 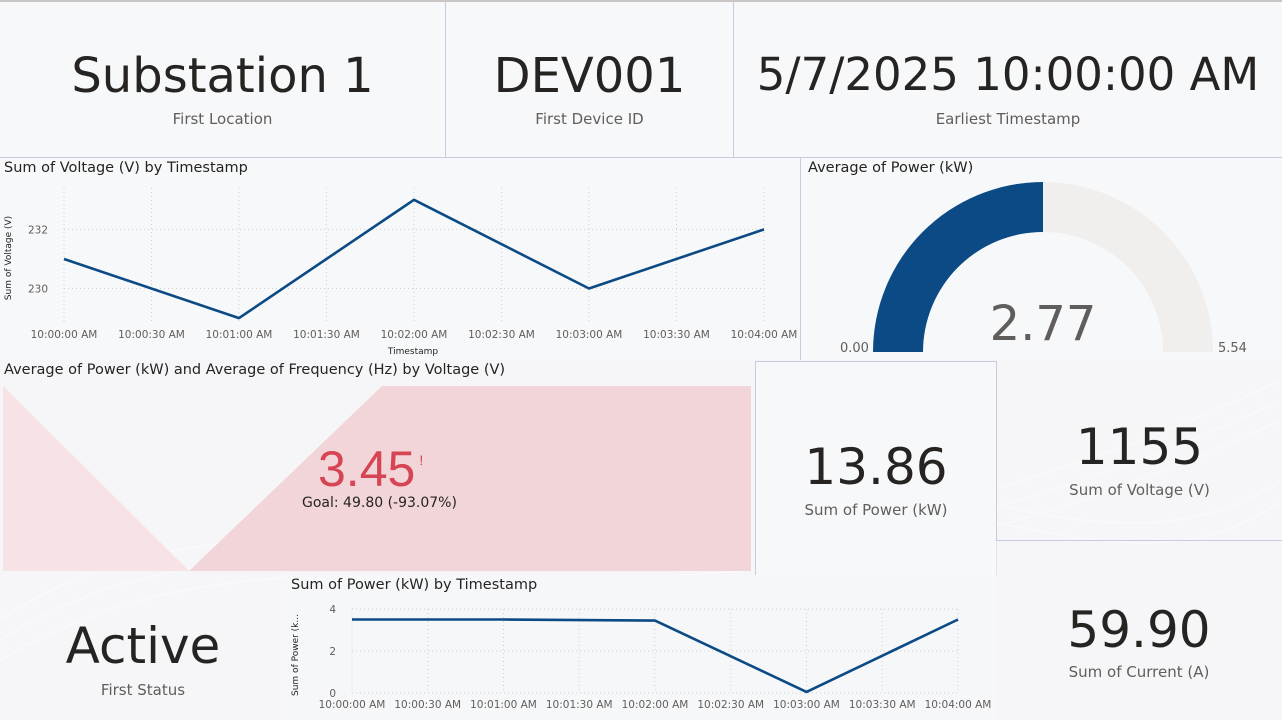 What do you see at coordinates (1139, 672) in the screenshot?
I see `sum-current-label: Sum of Current (A)` at bounding box center [1139, 672].